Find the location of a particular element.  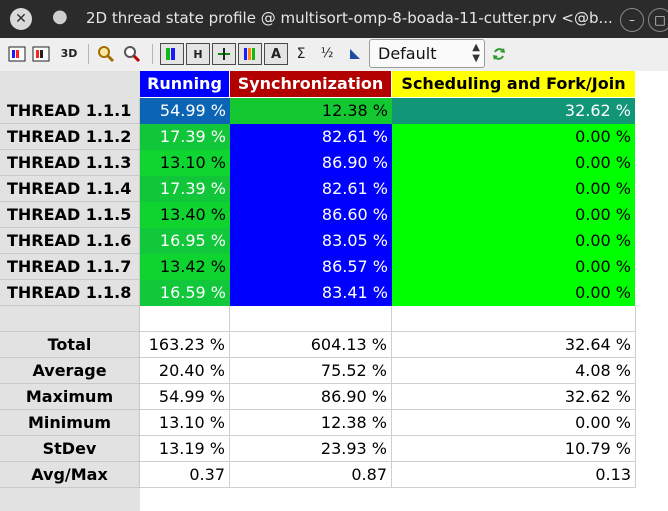

open-control-window-icon is located at coordinates (17, 54).